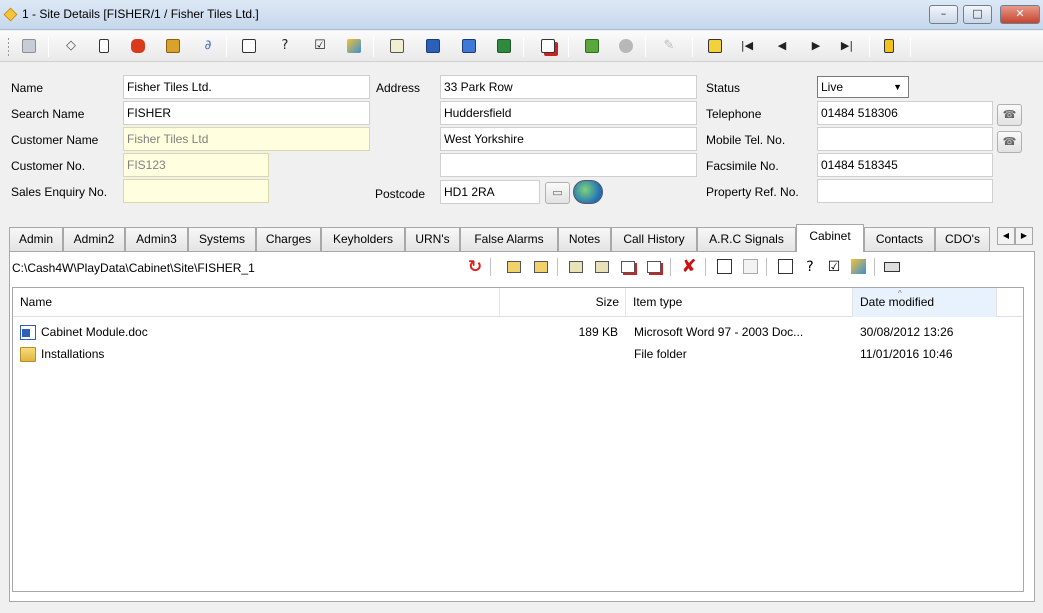  What do you see at coordinates (660, 354) in the screenshot?
I see `file-type: File folder` at bounding box center [660, 354].